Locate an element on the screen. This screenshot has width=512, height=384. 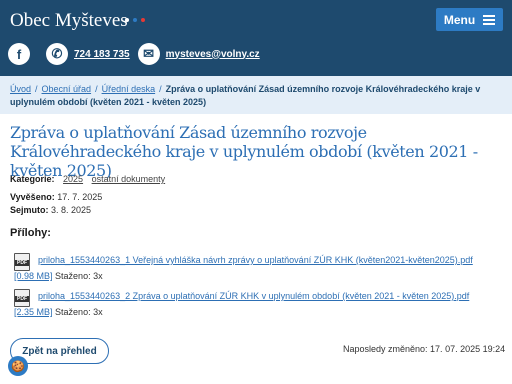
last-changed-text: Naposledy změněno: 17. 07. 2025 19:24 is located at coordinates (424, 349).